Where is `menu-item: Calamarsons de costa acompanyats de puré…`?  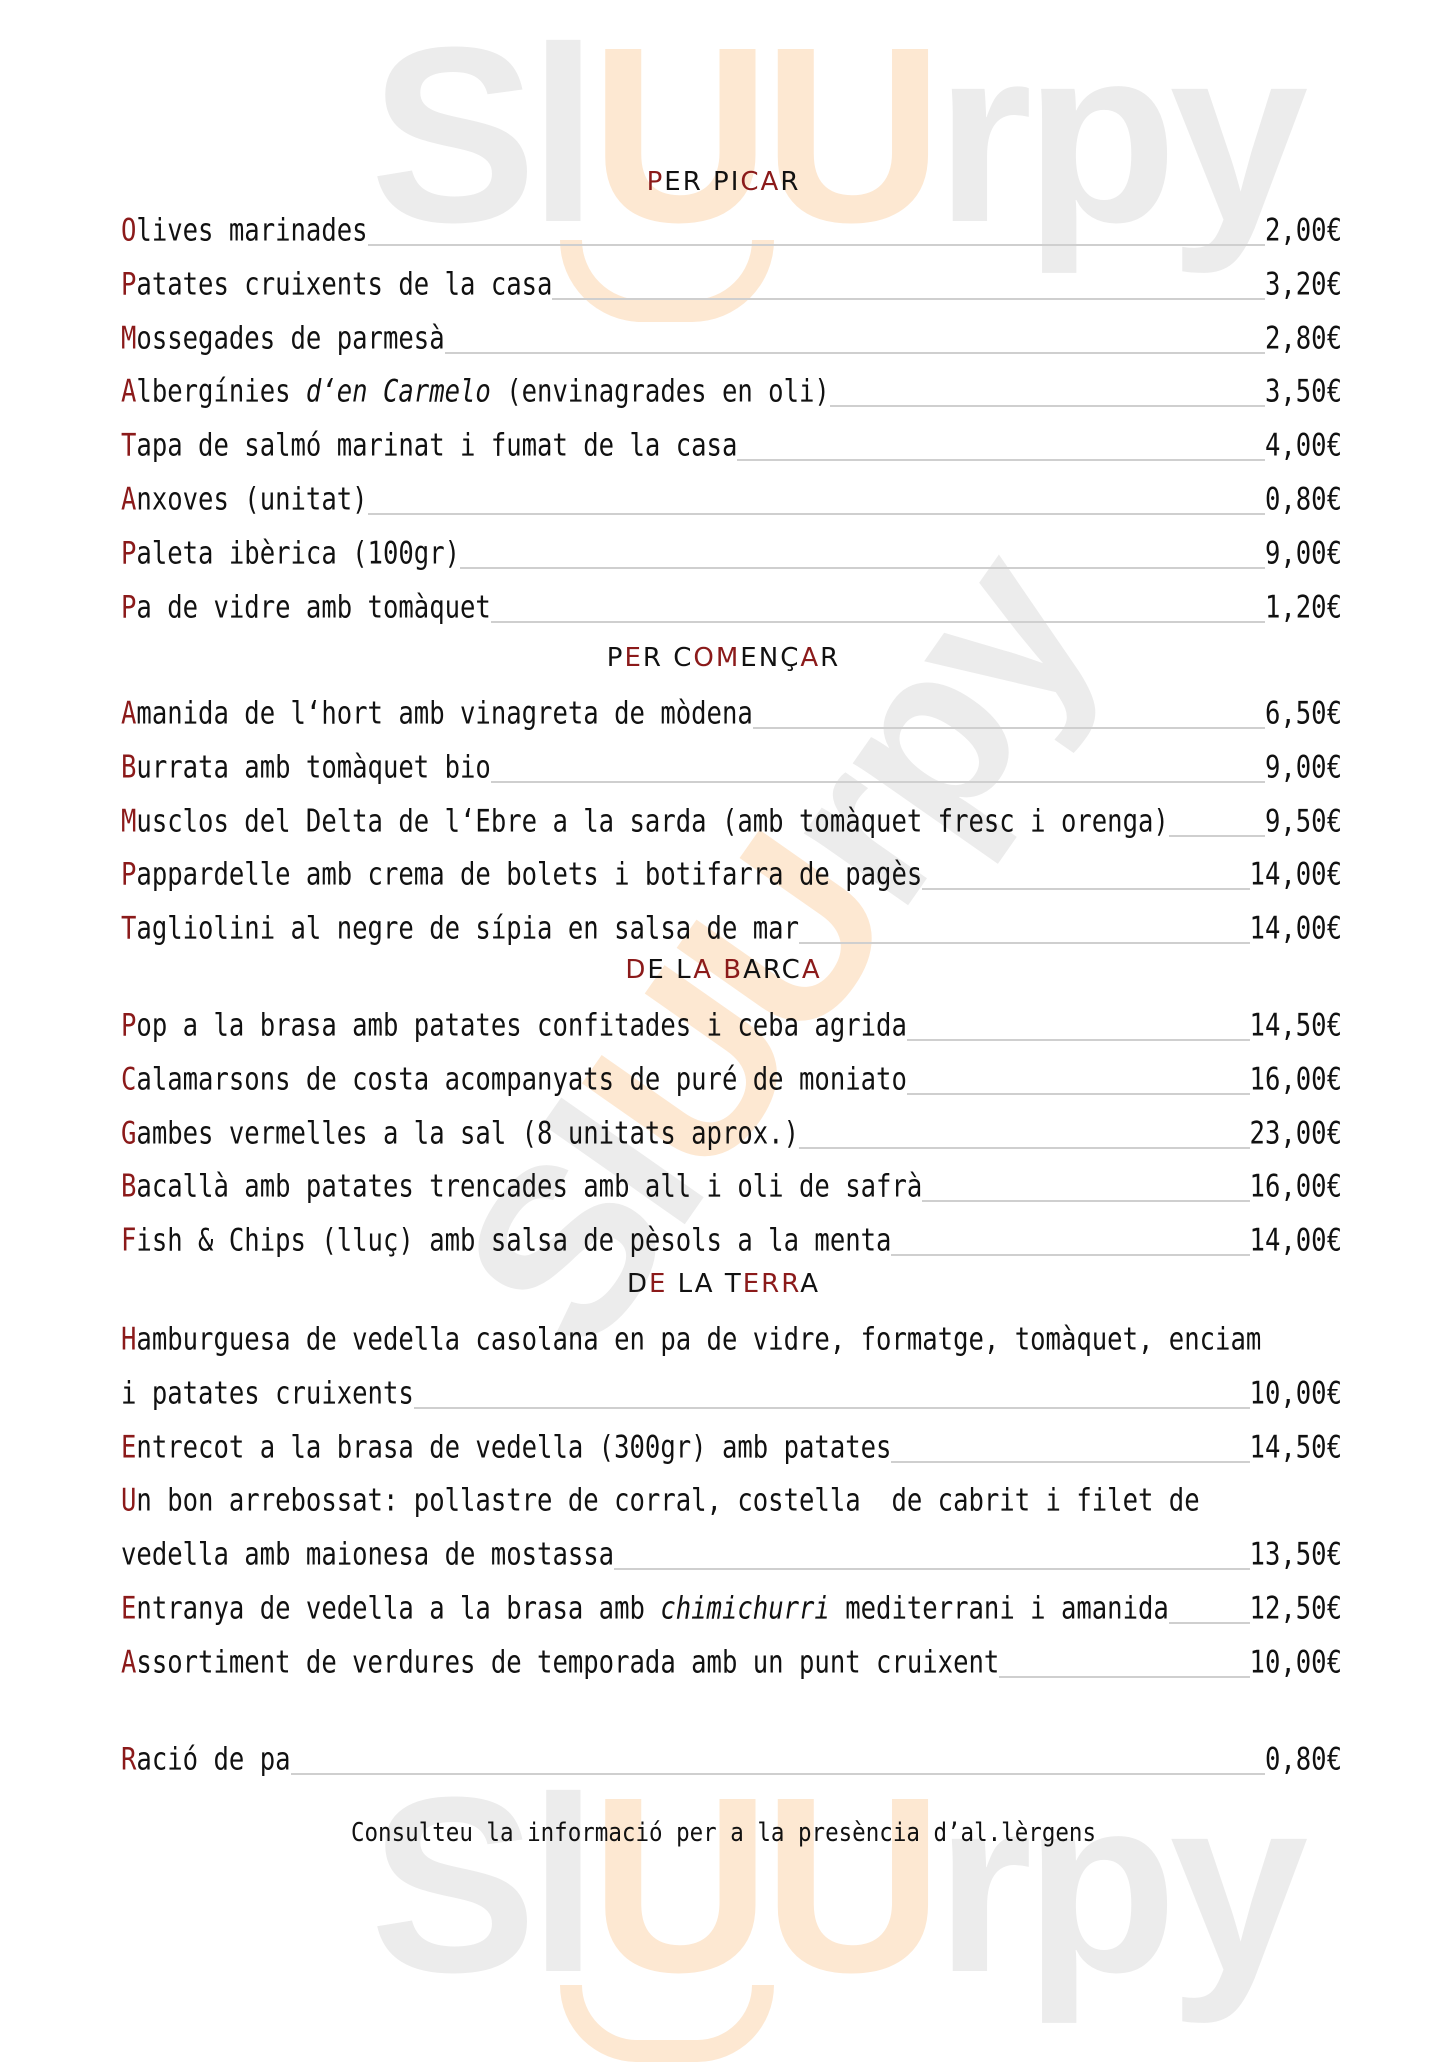
menu-item: Calamarsons de costa acompanyats de puré… is located at coordinates (731, 1078).